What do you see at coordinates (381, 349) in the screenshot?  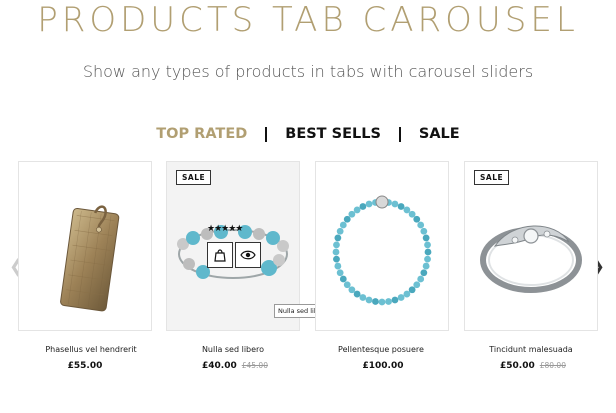 I see `product-name: Pellentesque posuere` at bounding box center [381, 349].